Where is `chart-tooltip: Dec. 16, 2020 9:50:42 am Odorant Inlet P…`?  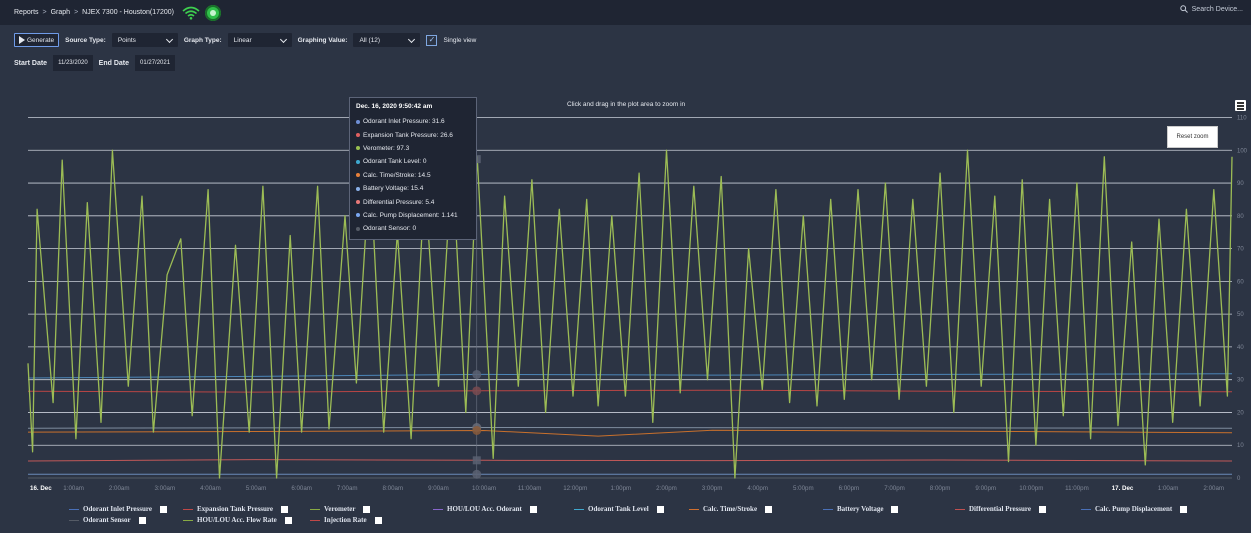 chart-tooltip: Dec. 16, 2020 9:50:42 am Odorant Inlet P… is located at coordinates (413, 168).